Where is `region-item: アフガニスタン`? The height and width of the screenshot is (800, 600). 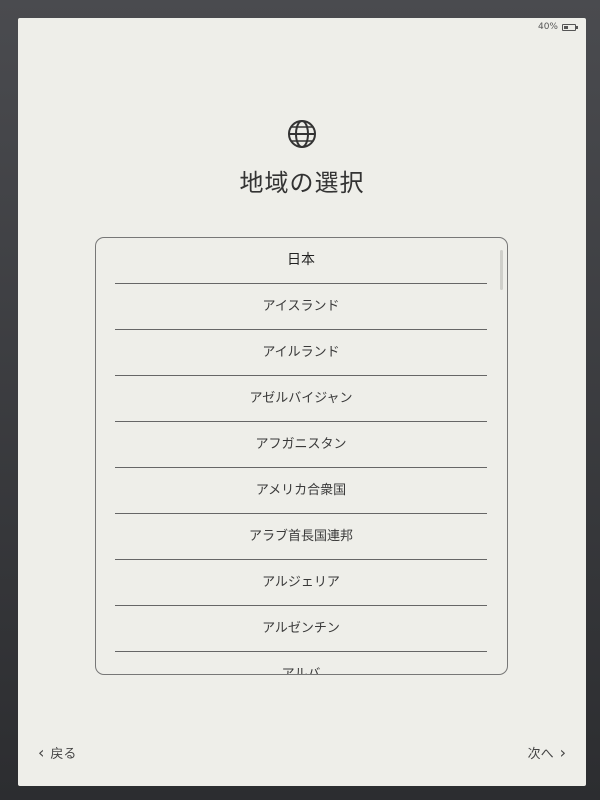 region-item: アフガニスタン is located at coordinates (301, 445).